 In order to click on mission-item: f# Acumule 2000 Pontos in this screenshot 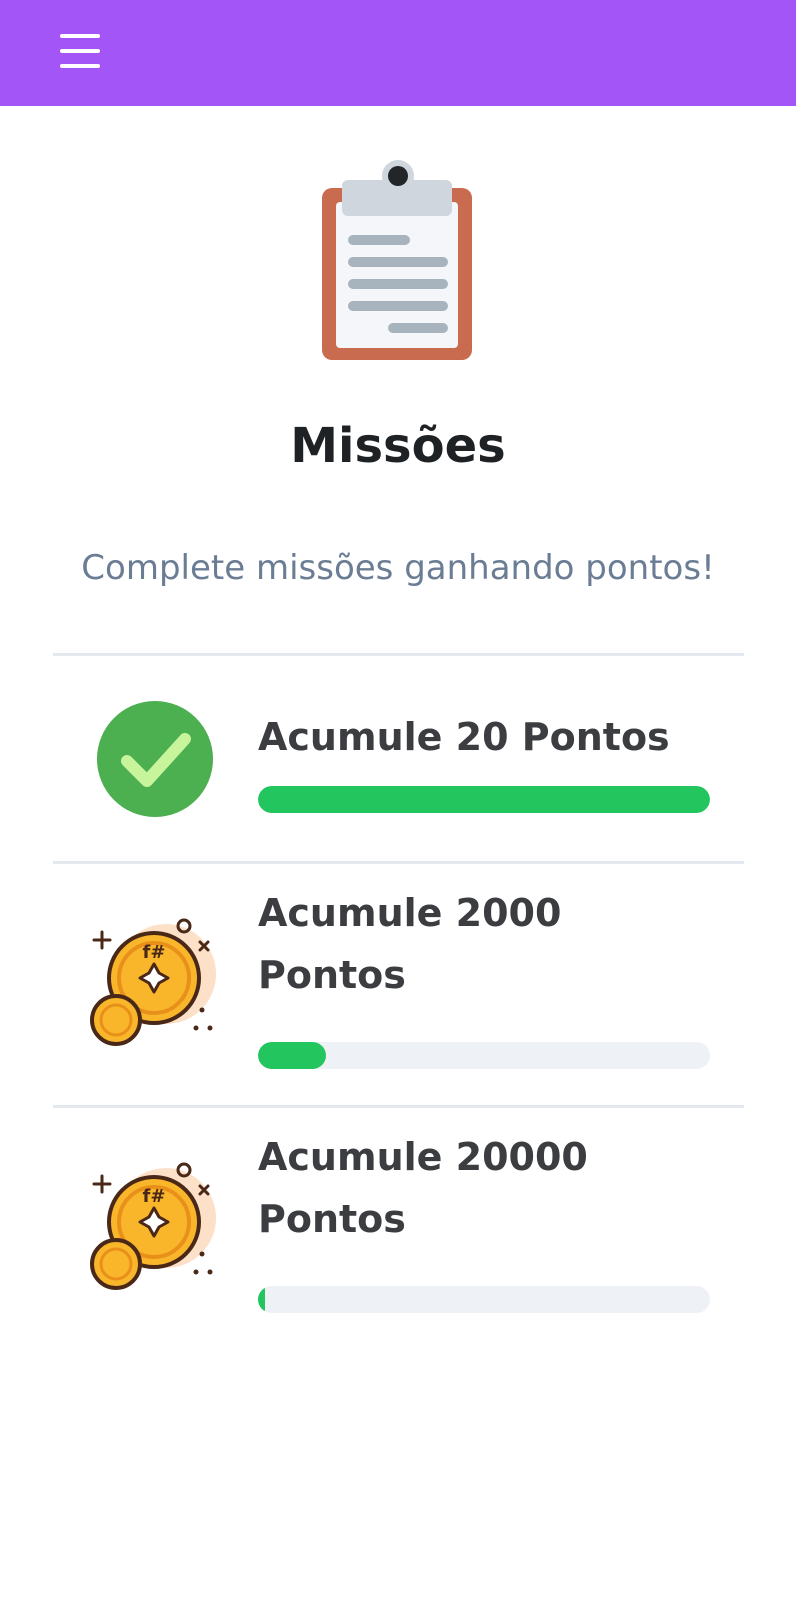, I will do `click(398, 984)`.